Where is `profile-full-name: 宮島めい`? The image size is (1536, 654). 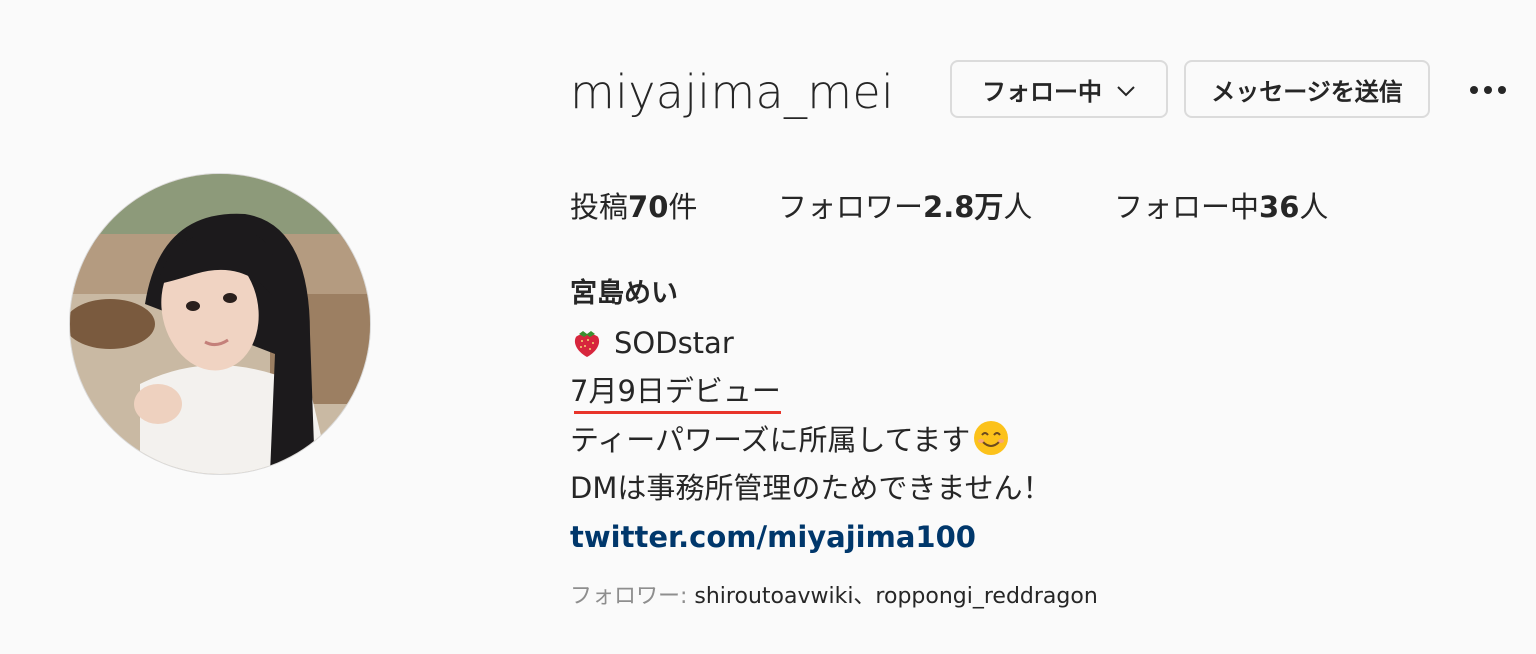 profile-full-name: 宮島めい is located at coordinates (624, 293).